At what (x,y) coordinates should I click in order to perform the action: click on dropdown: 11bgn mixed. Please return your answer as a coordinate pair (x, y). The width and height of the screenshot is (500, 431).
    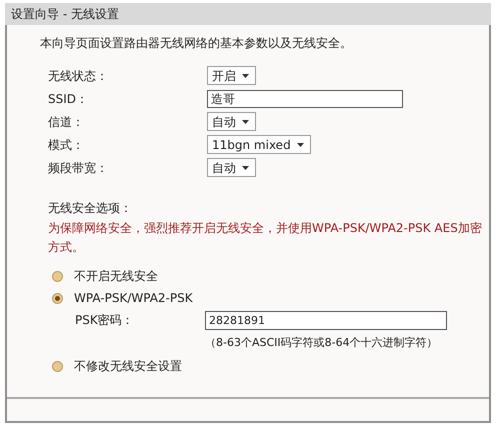
    Looking at the image, I should click on (259, 144).